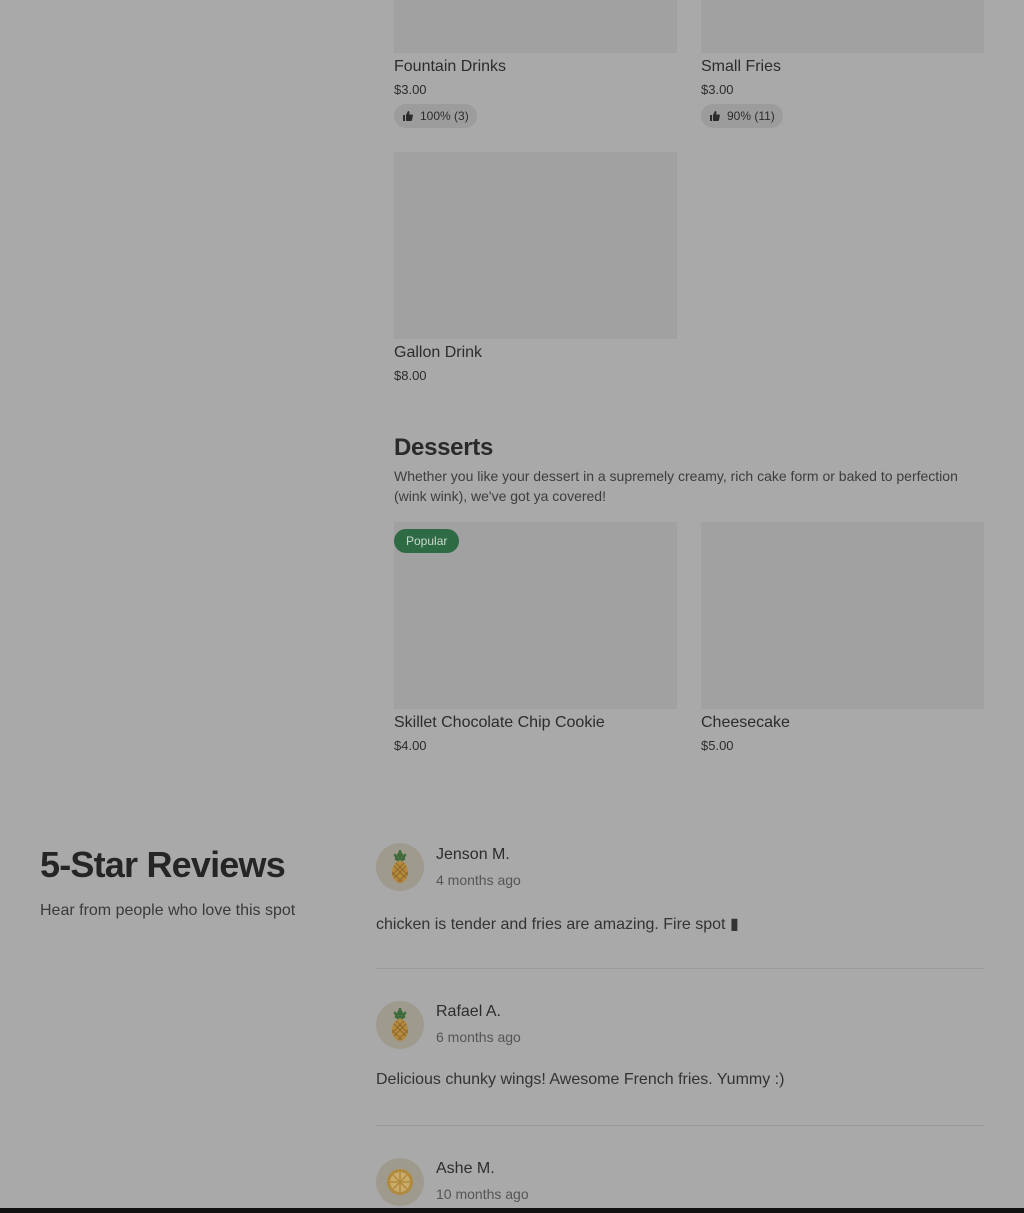 The width and height of the screenshot is (1024, 1213). I want to click on small-fries-image, so click(842, 26).